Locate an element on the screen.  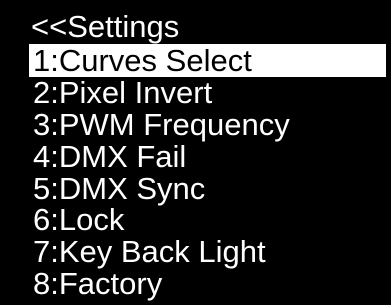
menu-item-pwm-frequency: 3:PWM Frequency is located at coordinates (208, 124).